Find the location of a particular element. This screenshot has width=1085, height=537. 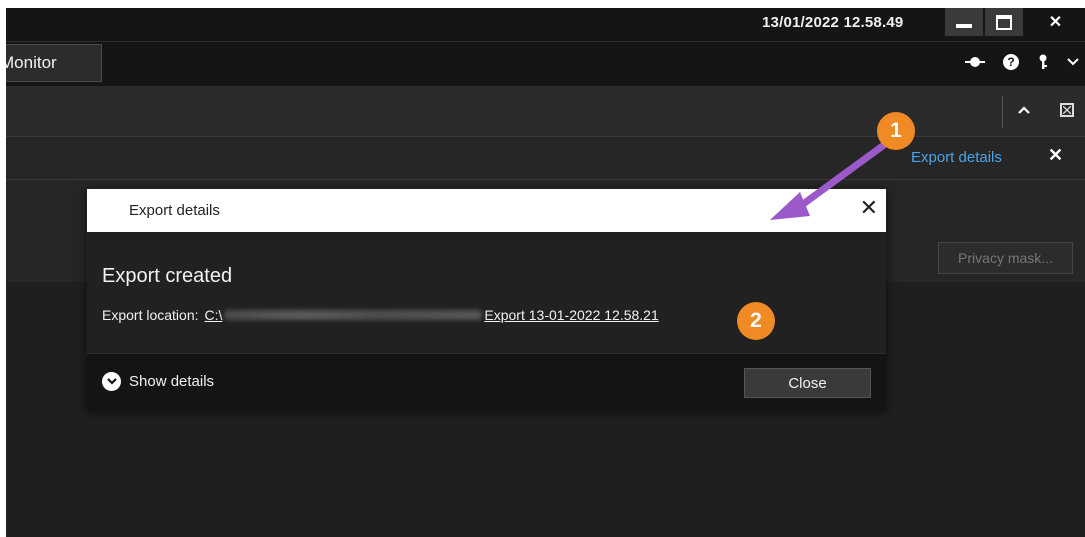

redacted-path is located at coordinates (353, 315).